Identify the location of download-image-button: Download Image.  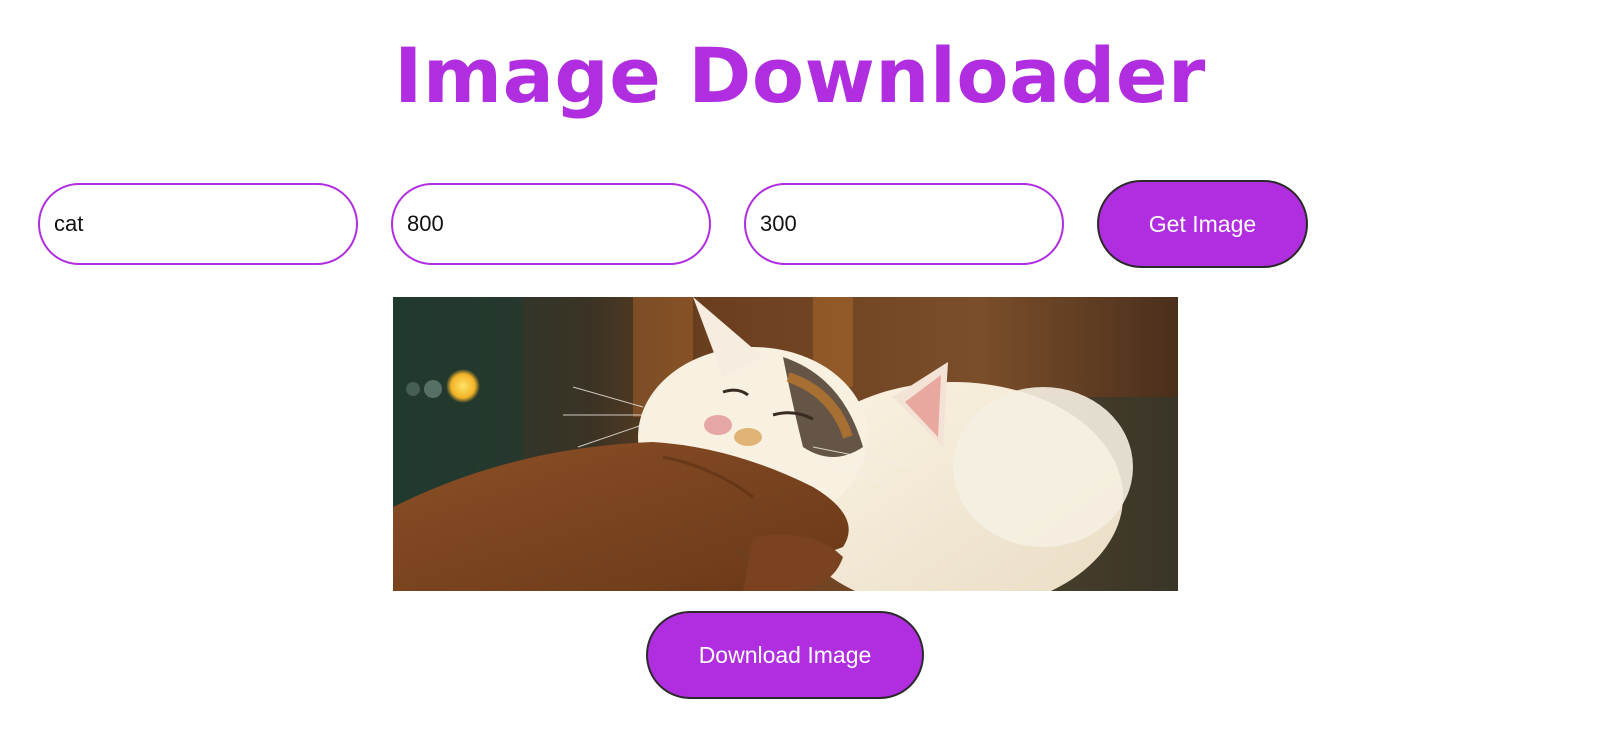
(785, 655).